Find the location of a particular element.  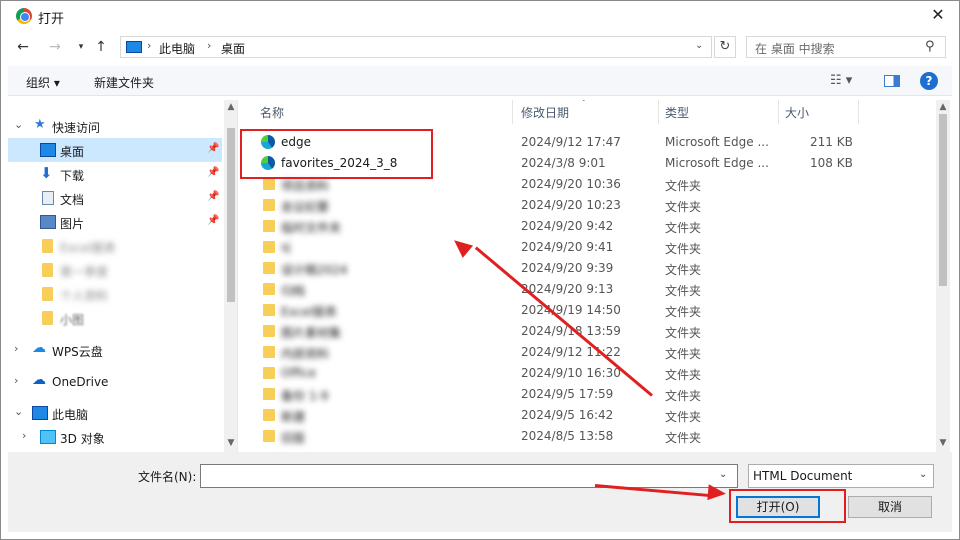

file-row: 会议纪要 2024/9/20 10:23 文件夹 is located at coordinates (588, 205).